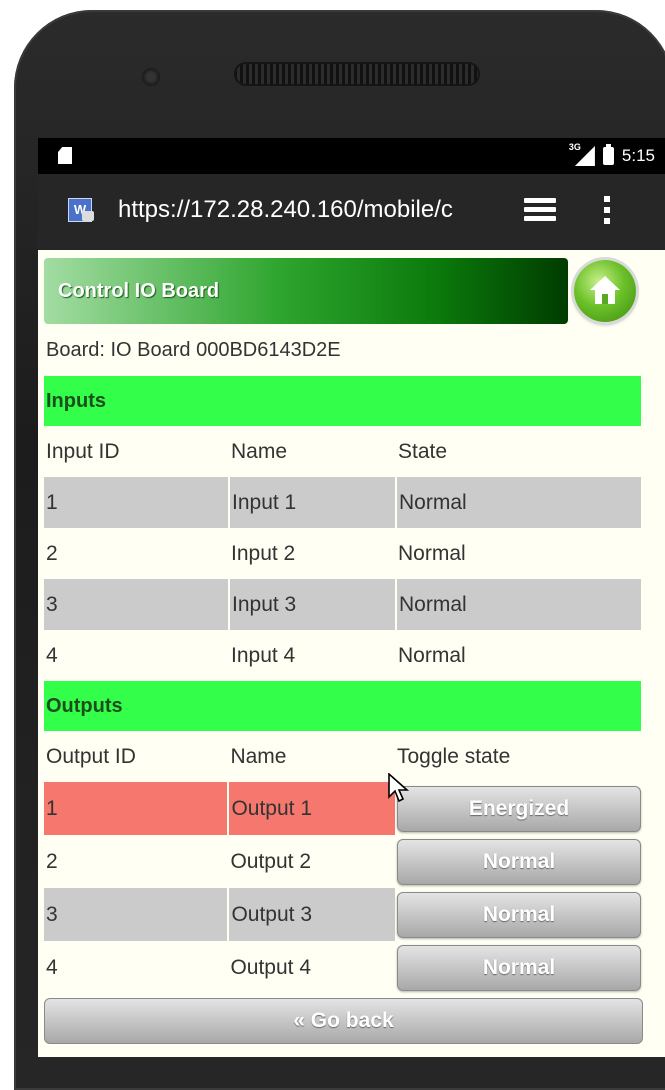  Describe the element at coordinates (342, 451) in the screenshot. I see `inputs-header-row: Input ID Name State` at that location.